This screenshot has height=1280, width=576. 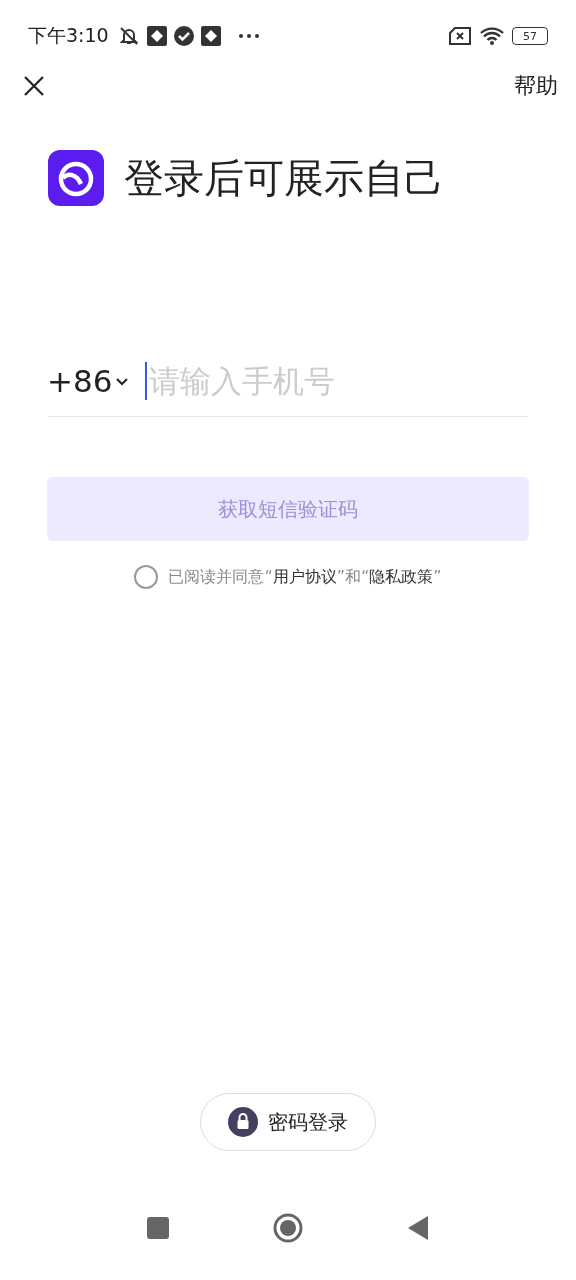 What do you see at coordinates (248, 36) in the screenshot?
I see `more-icon` at bounding box center [248, 36].